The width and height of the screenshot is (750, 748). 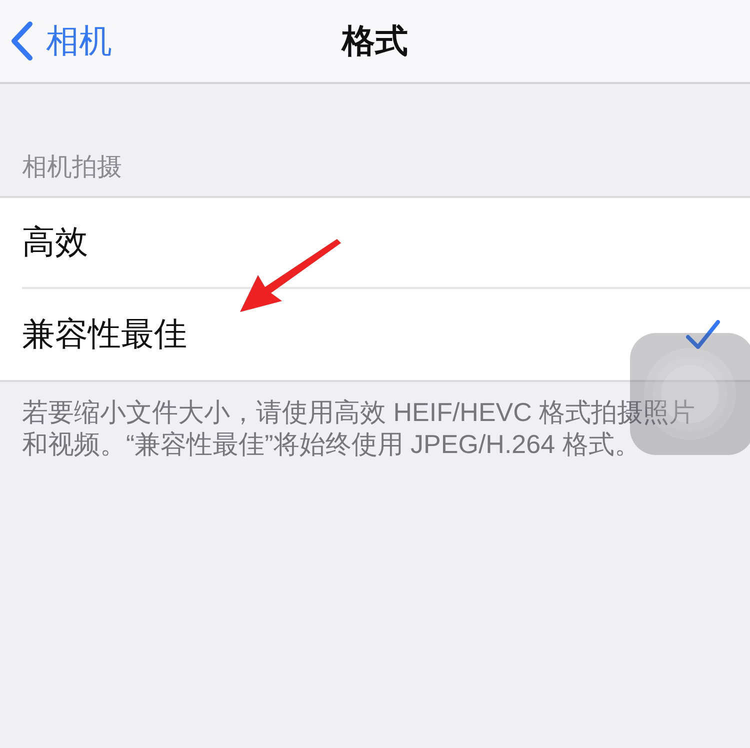 I want to click on section-header: 相机拍摄, so click(x=72, y=167).